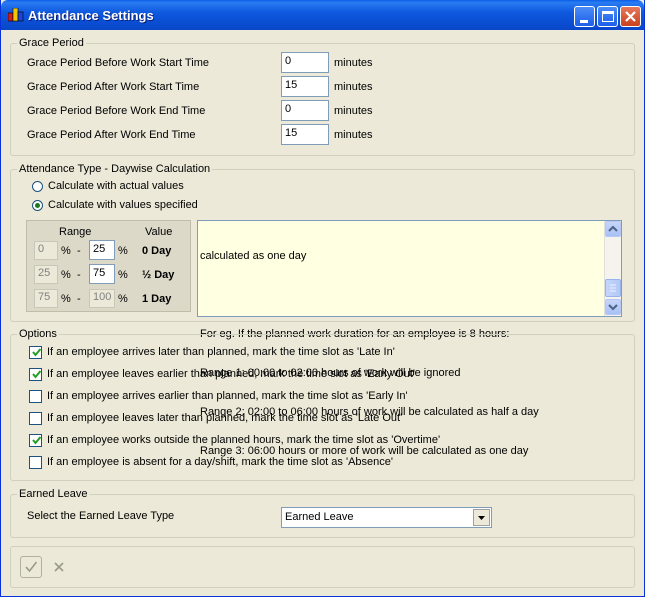 Image resolution: width=645 pixels, height=597 pixels. Describe the element at coordinates (116, 186) in the screenshot. I see `radio-actual-values-label: Calculate with actual values` at that location.